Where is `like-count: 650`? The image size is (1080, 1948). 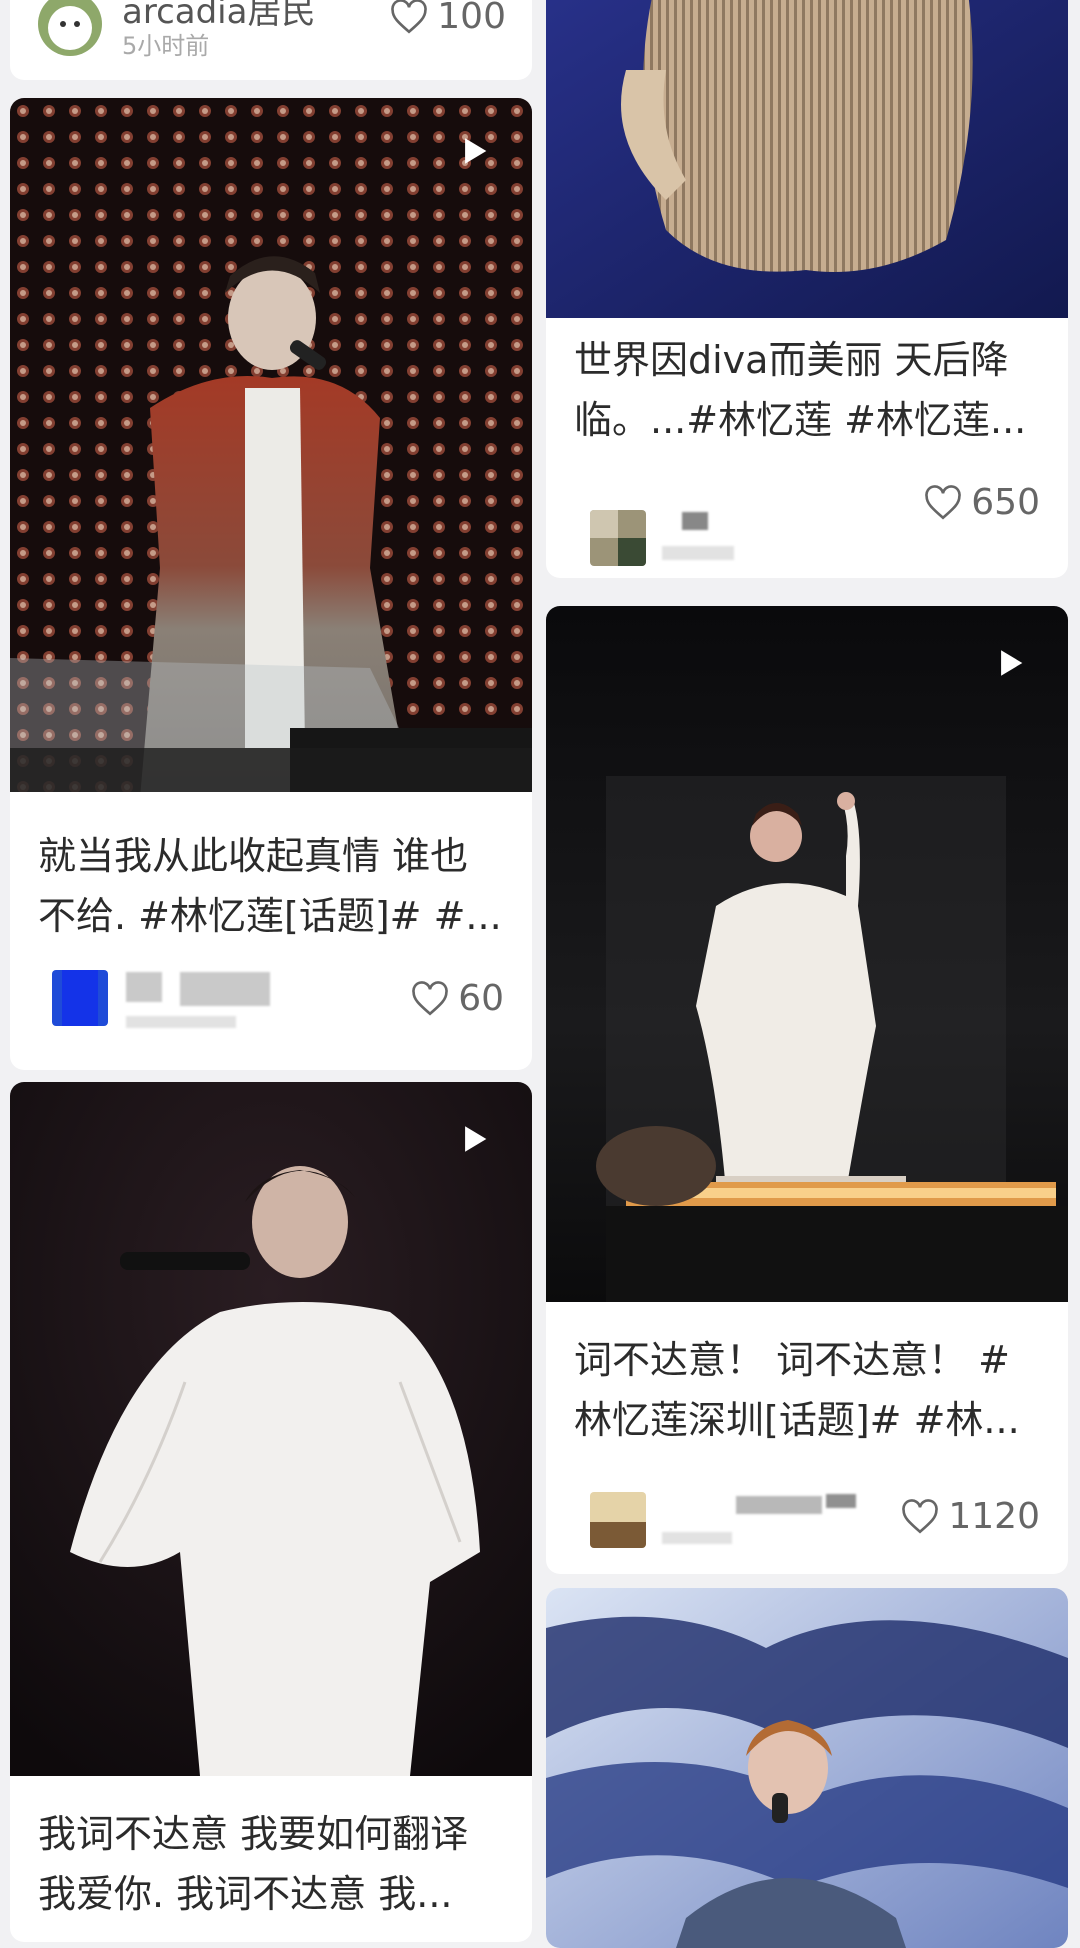
like-count: 650 is located at coordinates (1005, 502).